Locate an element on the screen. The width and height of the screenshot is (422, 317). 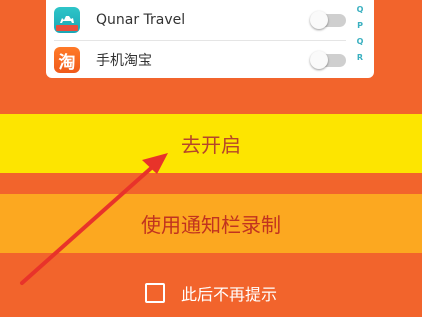
notification-record-label: 使用通知栏录制 is located at coordinates (211, 225).